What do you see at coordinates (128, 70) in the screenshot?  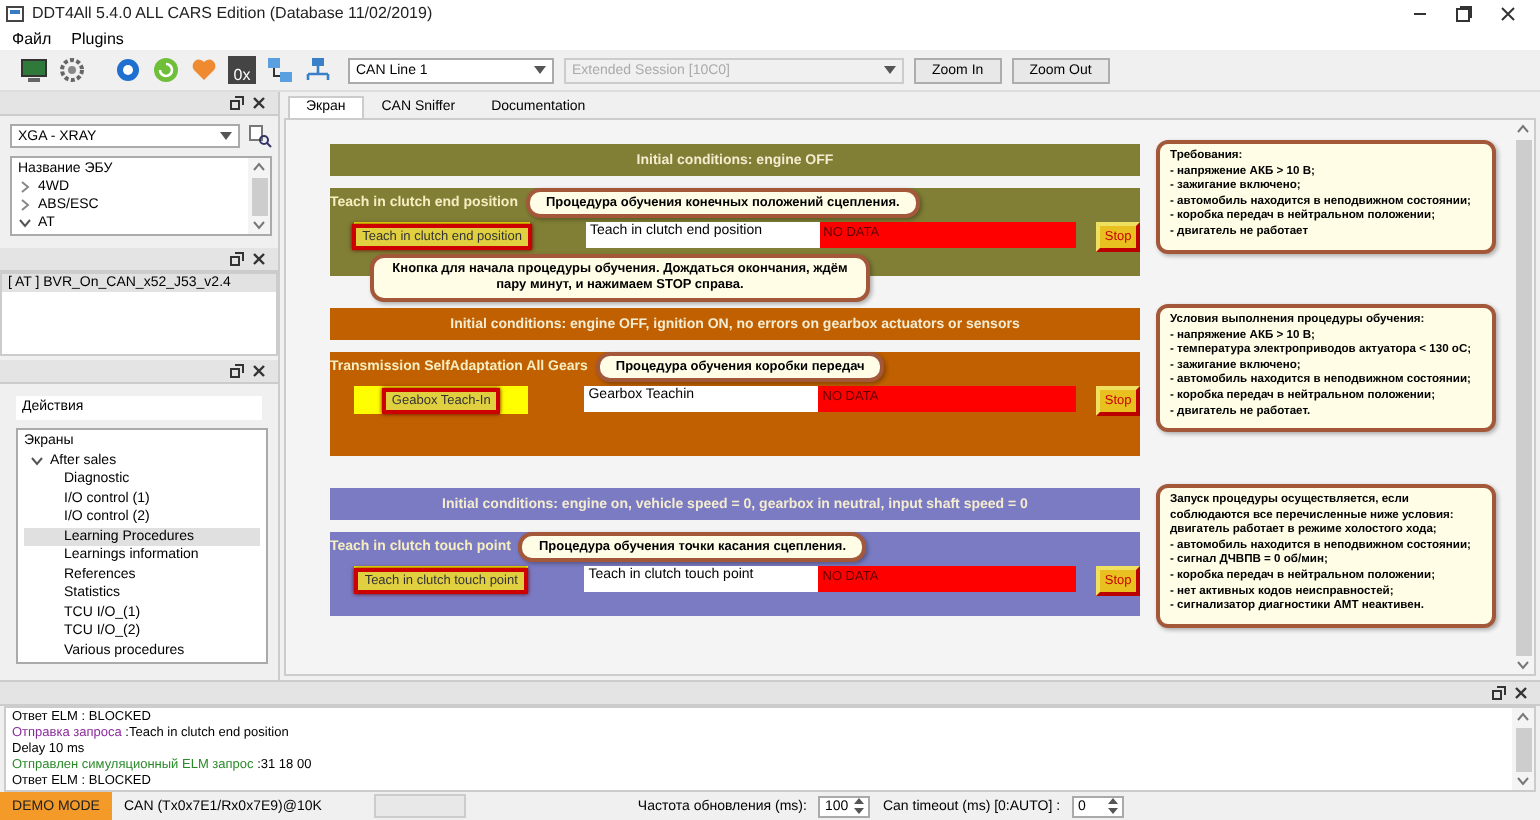 I see `circle-icon` at bounding box center [128, 70].